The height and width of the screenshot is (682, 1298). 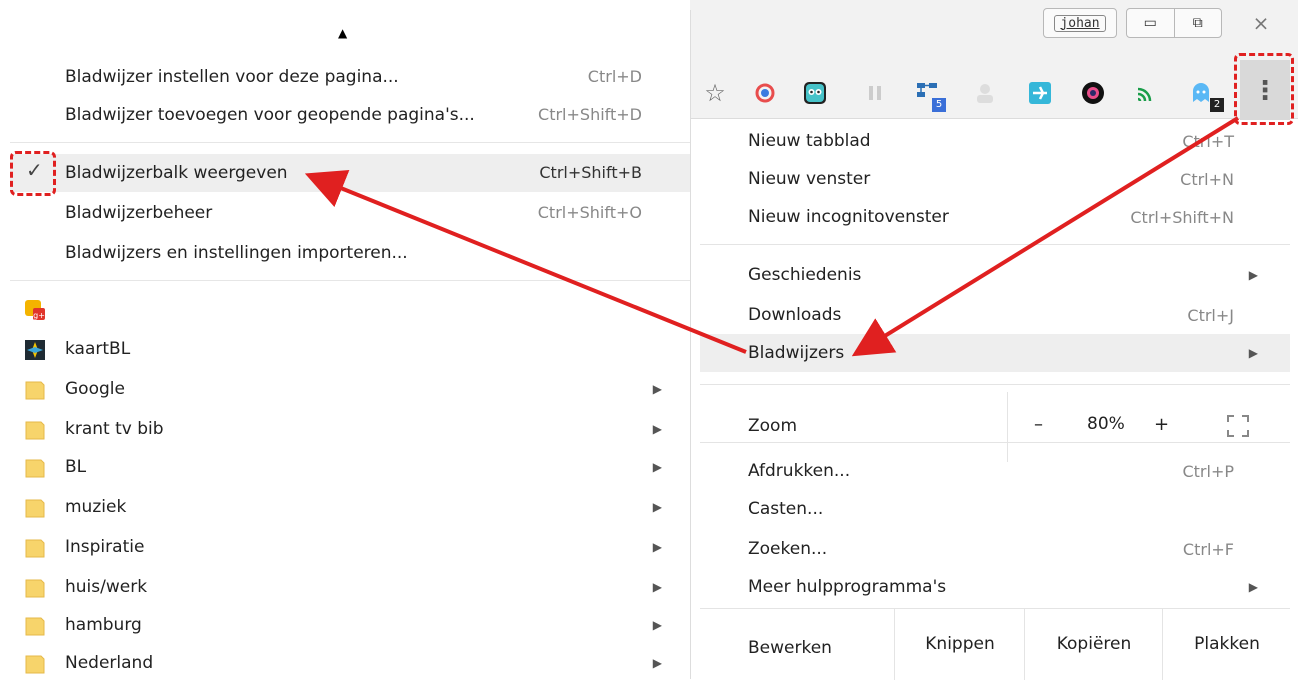 I want to click on folder-label: krant tv bib, so click(x=114, y=429).